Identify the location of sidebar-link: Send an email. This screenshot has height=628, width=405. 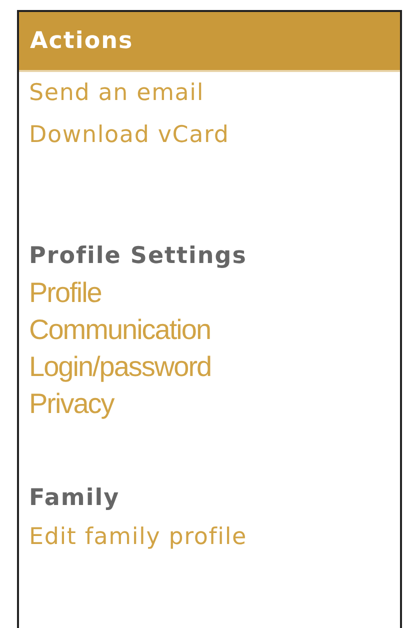
(116, 93).